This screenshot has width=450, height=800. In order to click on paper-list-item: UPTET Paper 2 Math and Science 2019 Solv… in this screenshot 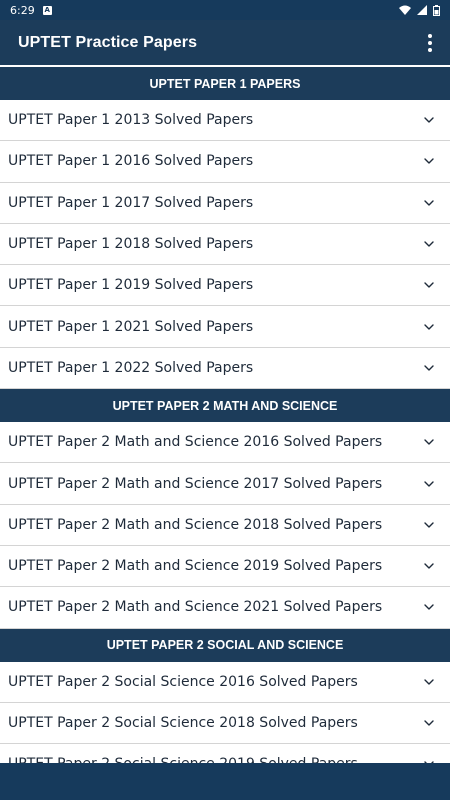, I will do `click(225, 566)`.